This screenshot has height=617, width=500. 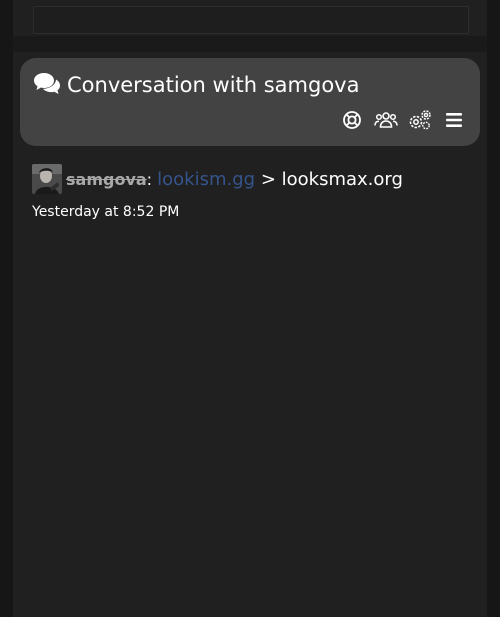 I want to click on message-text: > looksmax.org, so click(x=329, y=179).